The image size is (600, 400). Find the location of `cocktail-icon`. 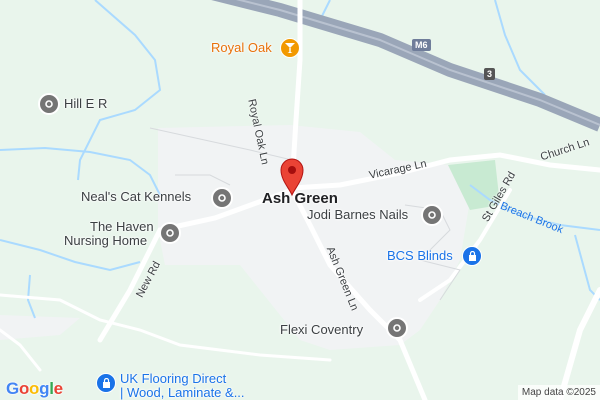

cocktail-icon is located at coordinates (290, 48).